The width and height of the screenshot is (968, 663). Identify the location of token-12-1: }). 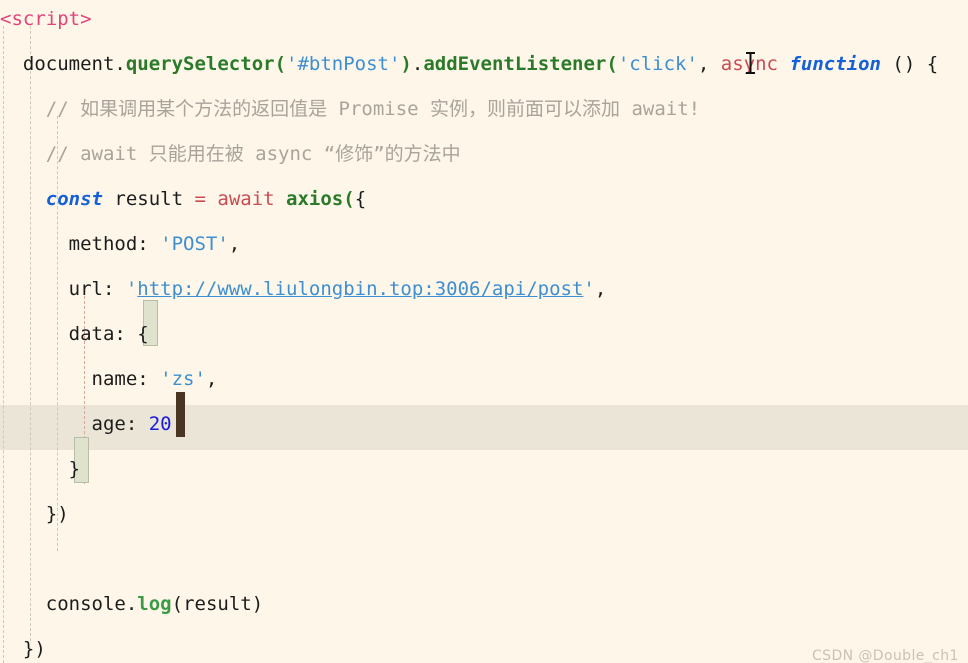
(57, 514).